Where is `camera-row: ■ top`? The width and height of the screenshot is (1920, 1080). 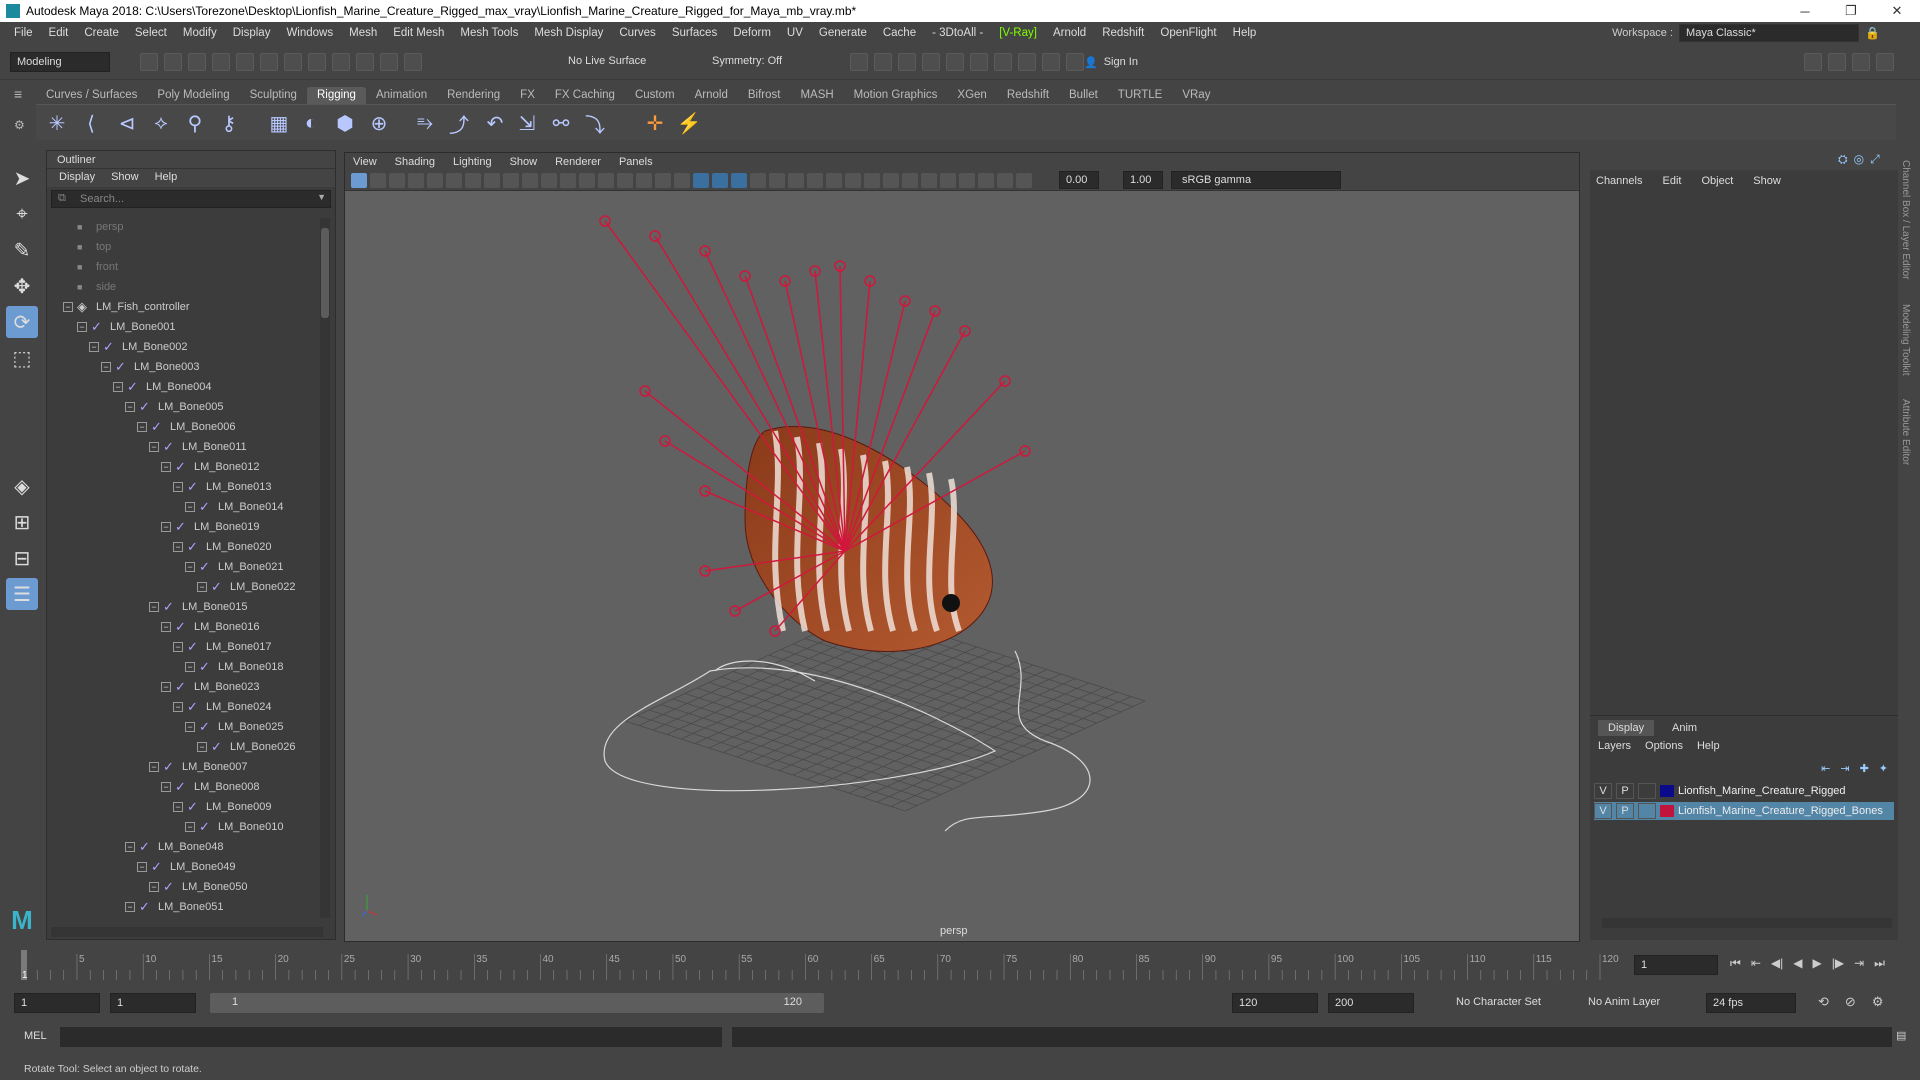
camera-row: ■ top is located at coordinates (94, 247).